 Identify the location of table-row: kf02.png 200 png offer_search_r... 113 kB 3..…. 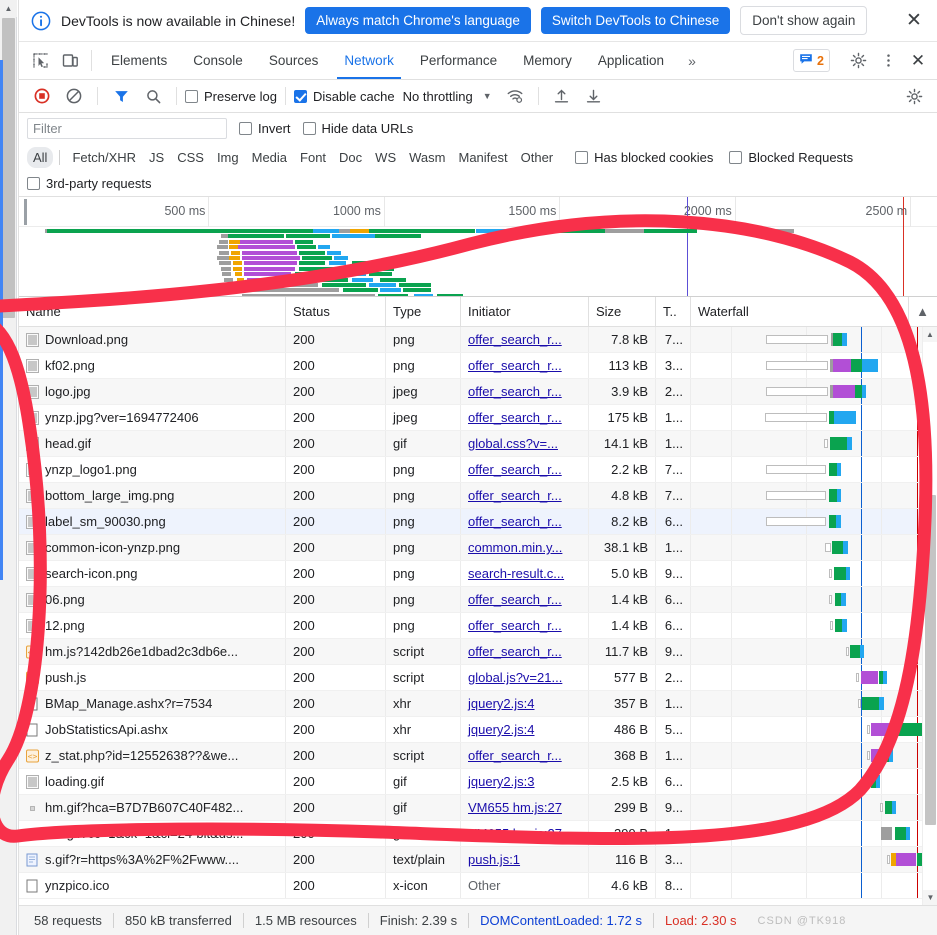
(478, 366).